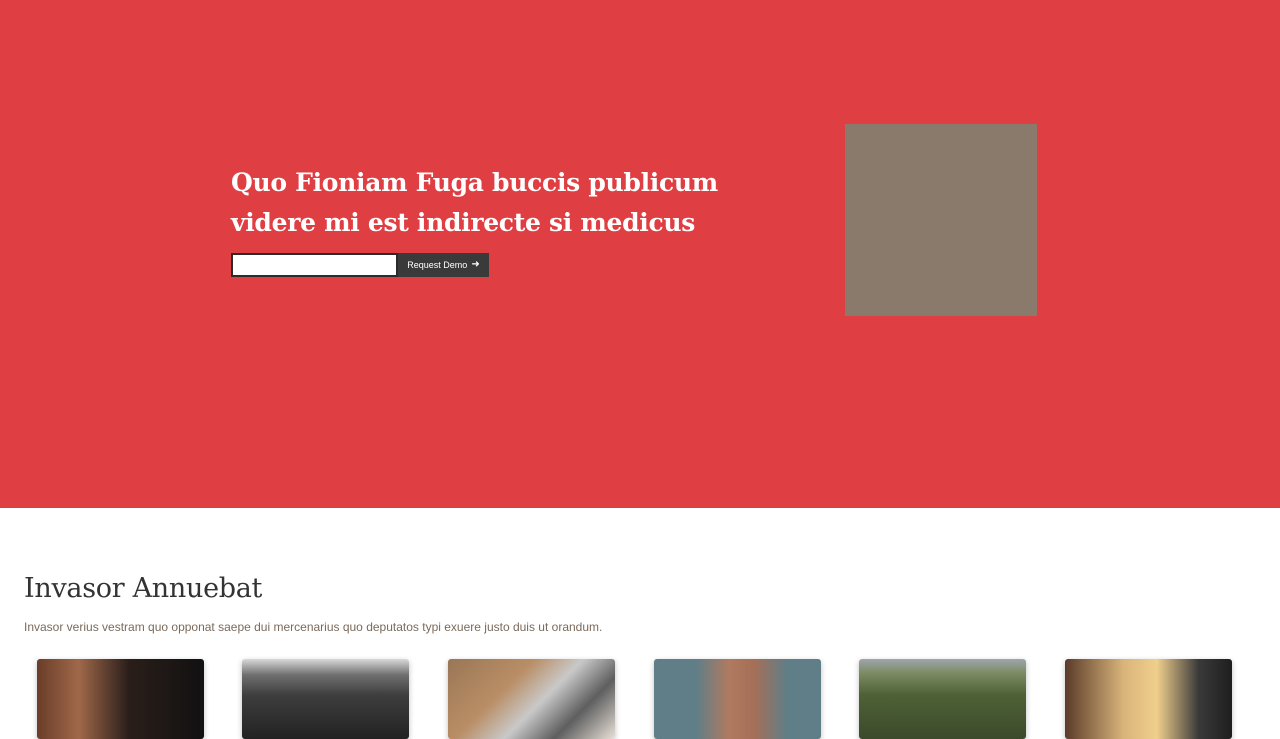 The width and height of the screenshot is (1280, 739). Describe the element at coordinates (942, 699) in the screenshot. I see `card-image-green-hills` at that location.